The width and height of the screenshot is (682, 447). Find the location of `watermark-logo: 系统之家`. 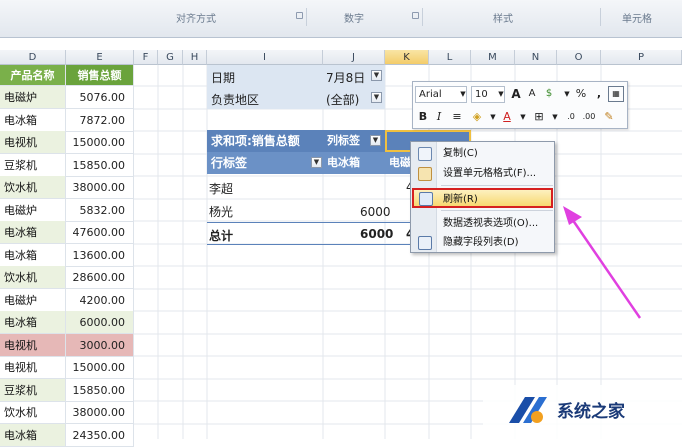

watermark-logo: 系统之家 is located at coordinates (582, 412).